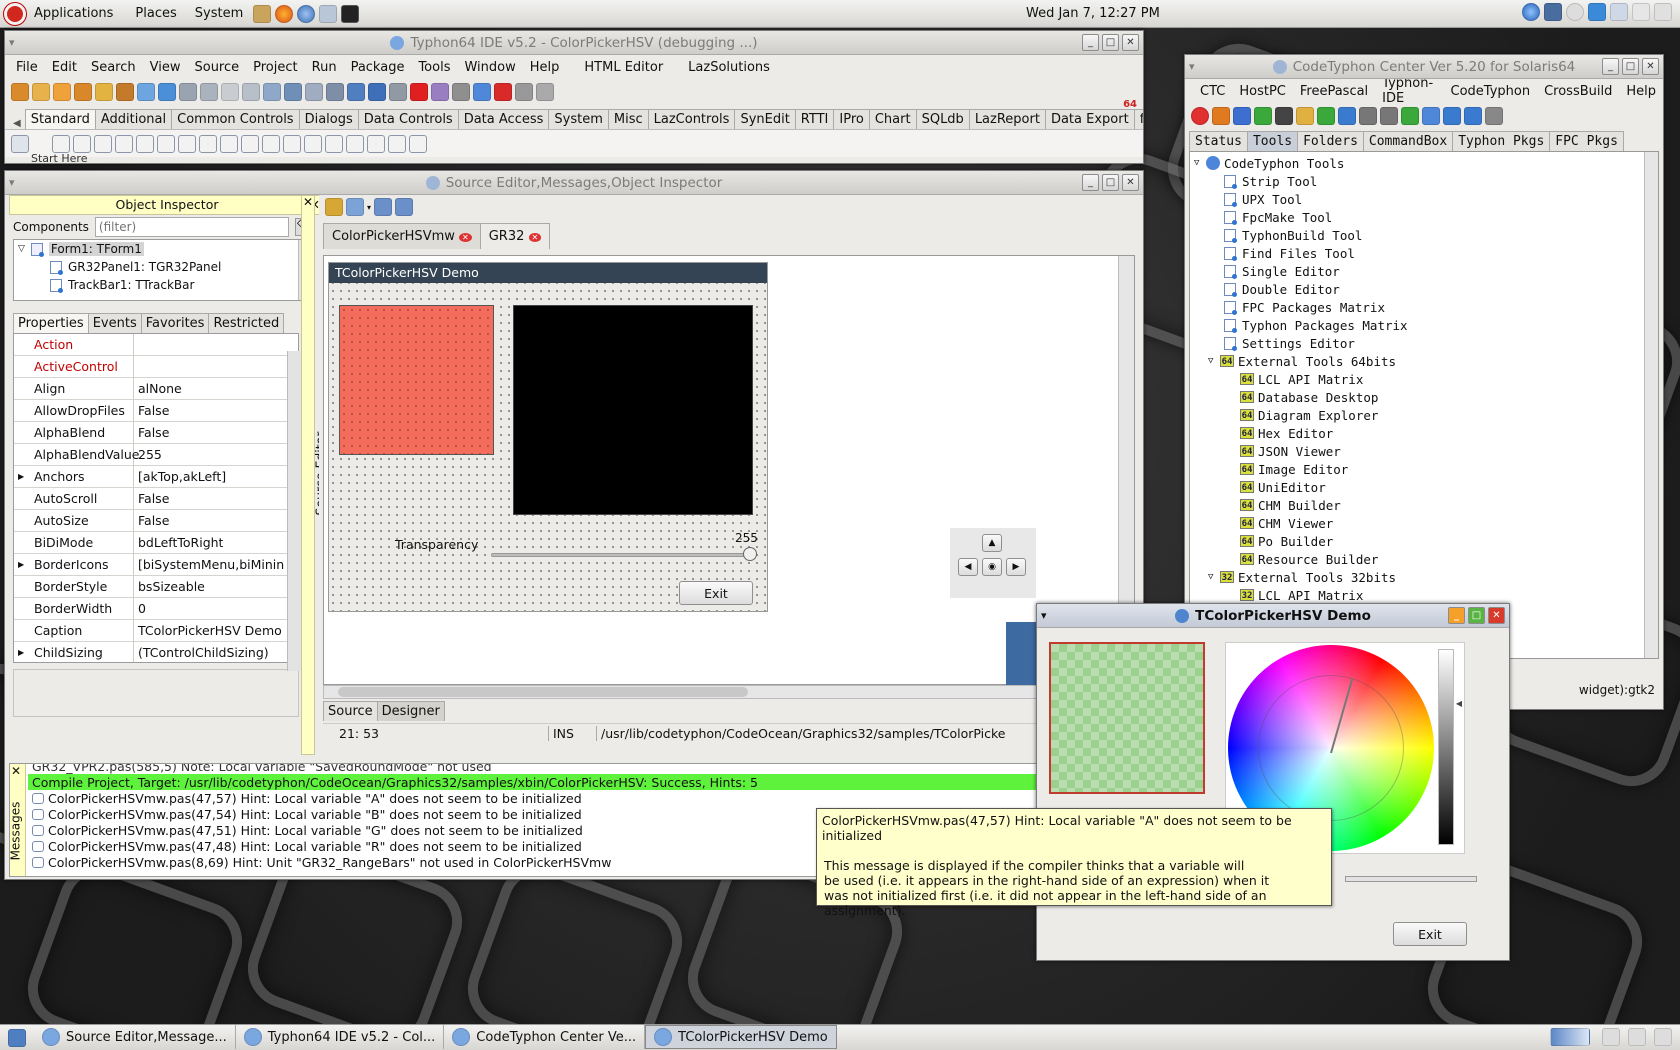 This screenshot has height=1050, width=1680. Describe the element at coordinates (180, 476) in the screenshot. I see `property-value: [akTop,akLeft]` at that location.